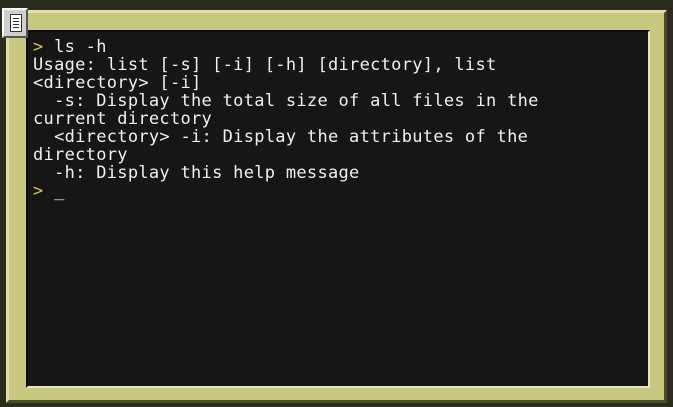 The height and width of the screenshot is (407, 673). Describe the element at coordinates (338, 155) in the screenshot. I see `terminal-line: directory` at that location.